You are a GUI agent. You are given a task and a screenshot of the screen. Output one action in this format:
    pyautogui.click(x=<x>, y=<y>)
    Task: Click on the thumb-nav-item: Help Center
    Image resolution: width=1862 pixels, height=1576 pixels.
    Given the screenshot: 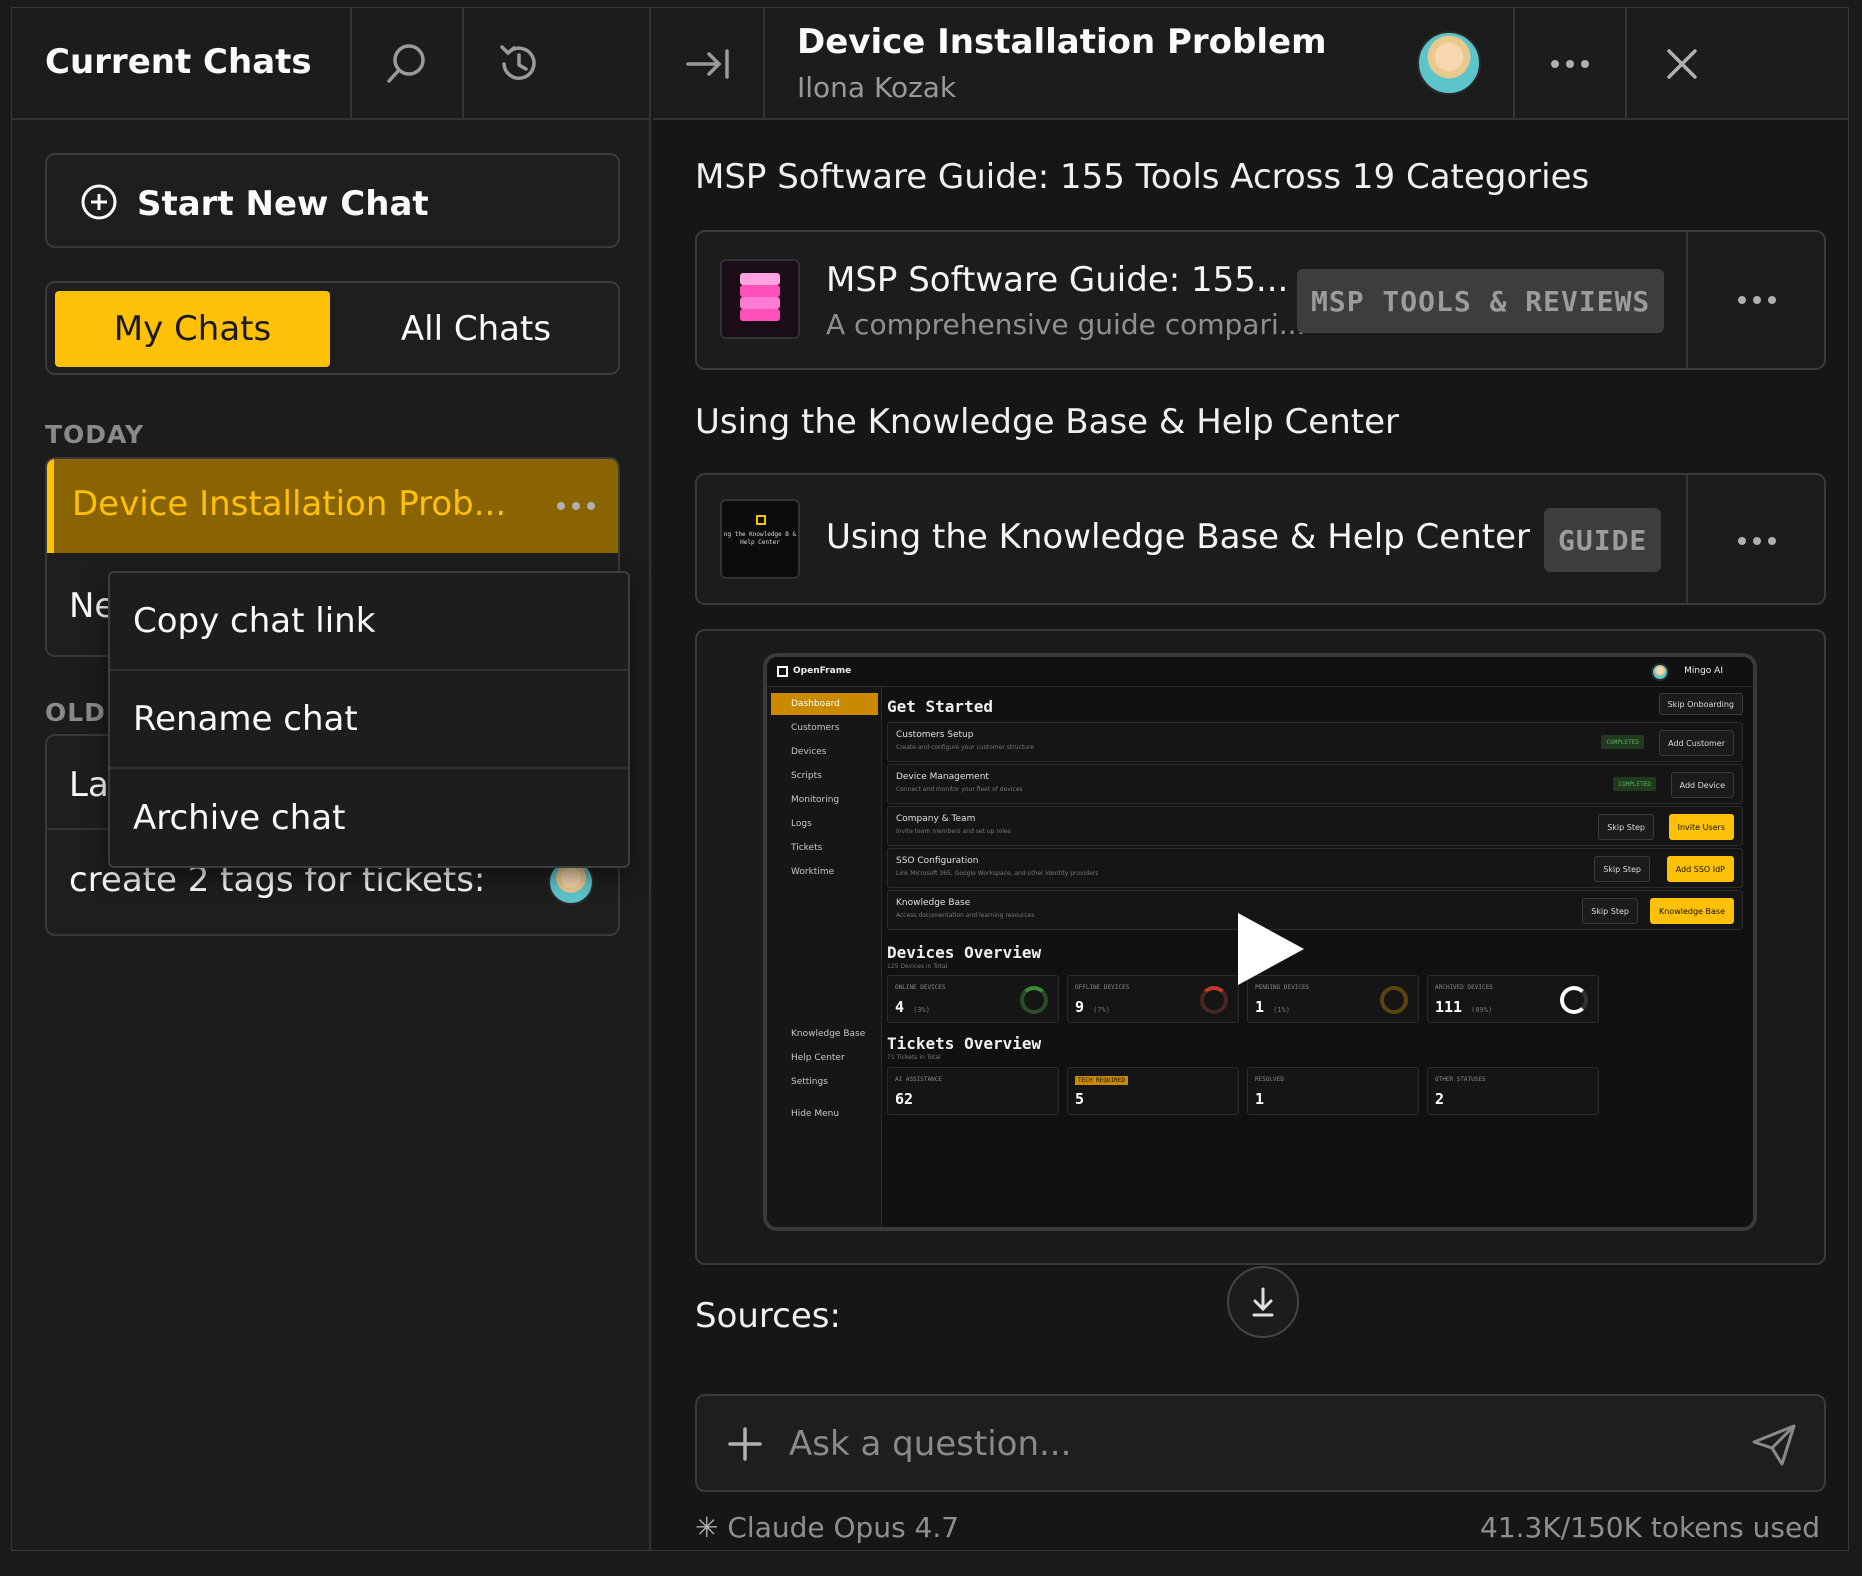 What is the action you would take?
    pyautogui.click(x=818, y=1058)
    